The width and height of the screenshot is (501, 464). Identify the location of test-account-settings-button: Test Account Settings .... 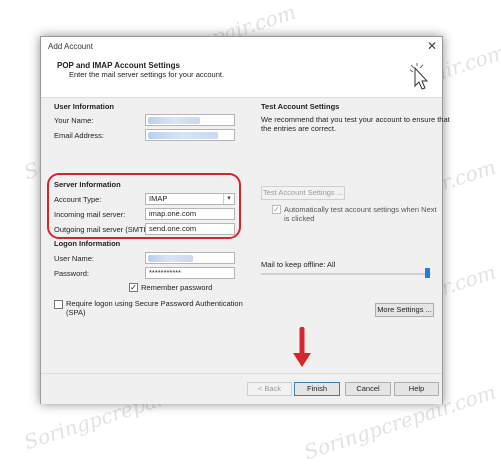
(303, 193).